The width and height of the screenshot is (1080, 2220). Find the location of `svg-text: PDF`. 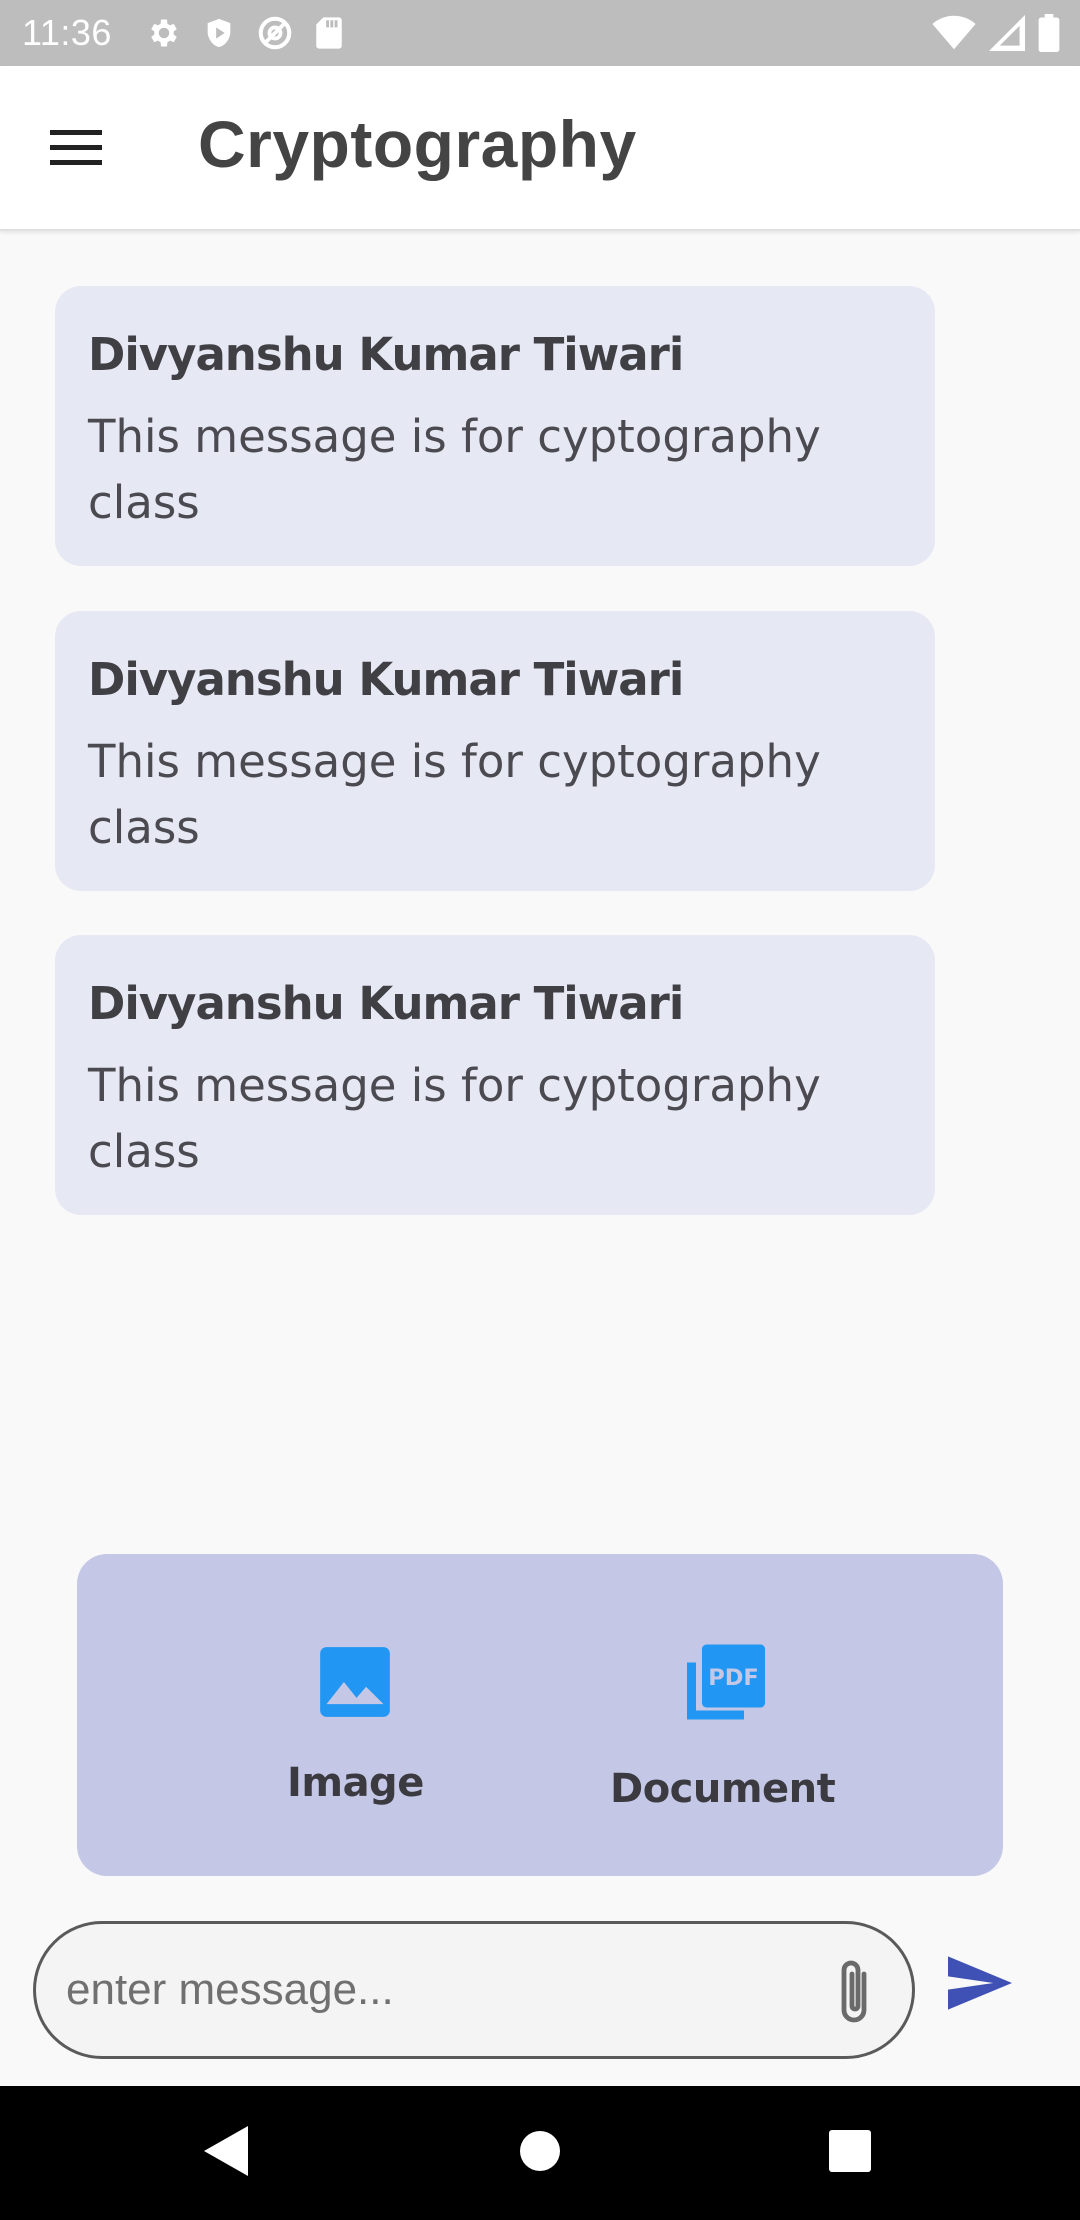

svg-text: PDF is located at coordinates (733, 1678).